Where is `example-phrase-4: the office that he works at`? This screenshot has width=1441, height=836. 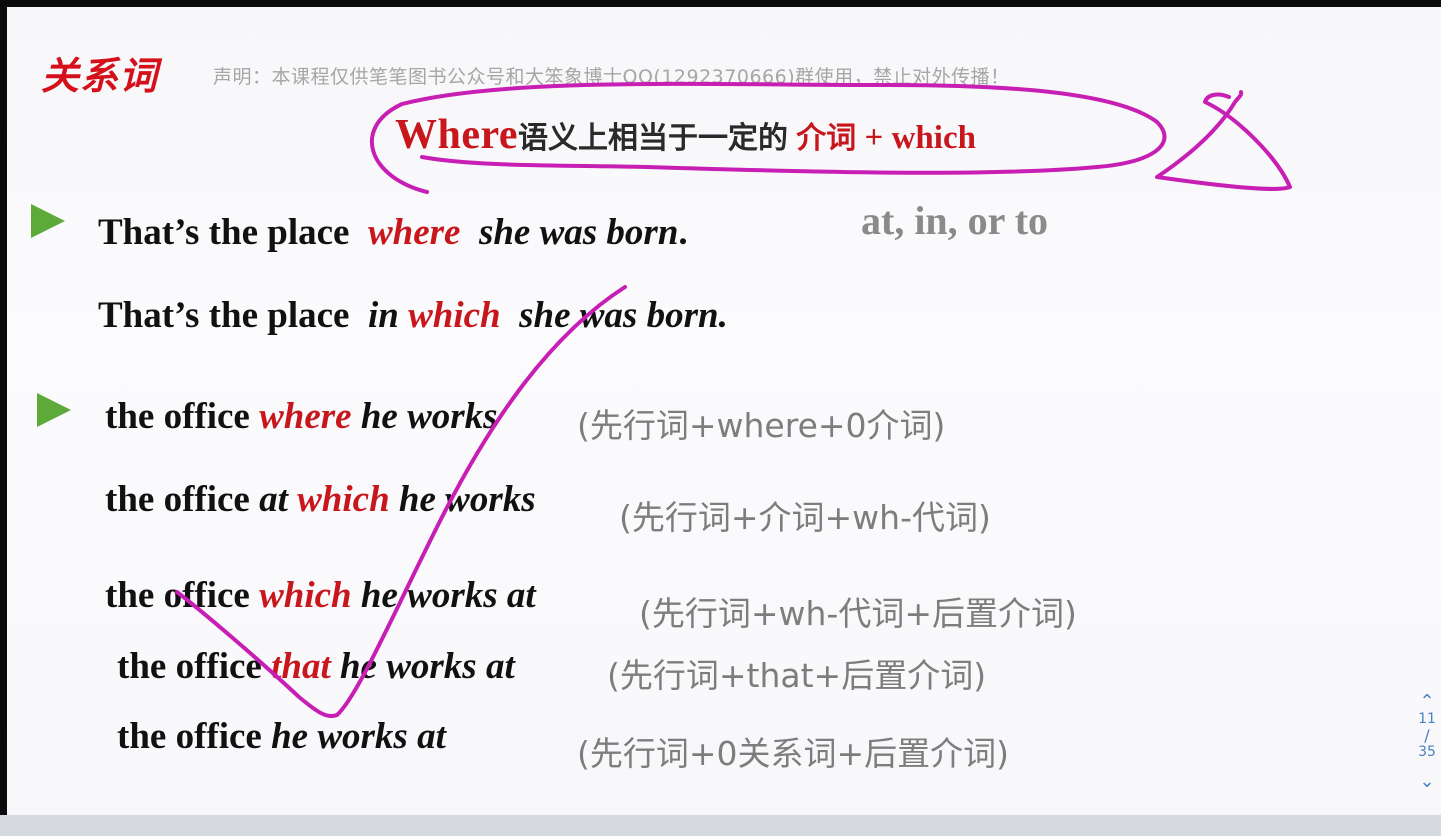
example-phrase-4: the office that he works at is located at coordinates (316, 666).